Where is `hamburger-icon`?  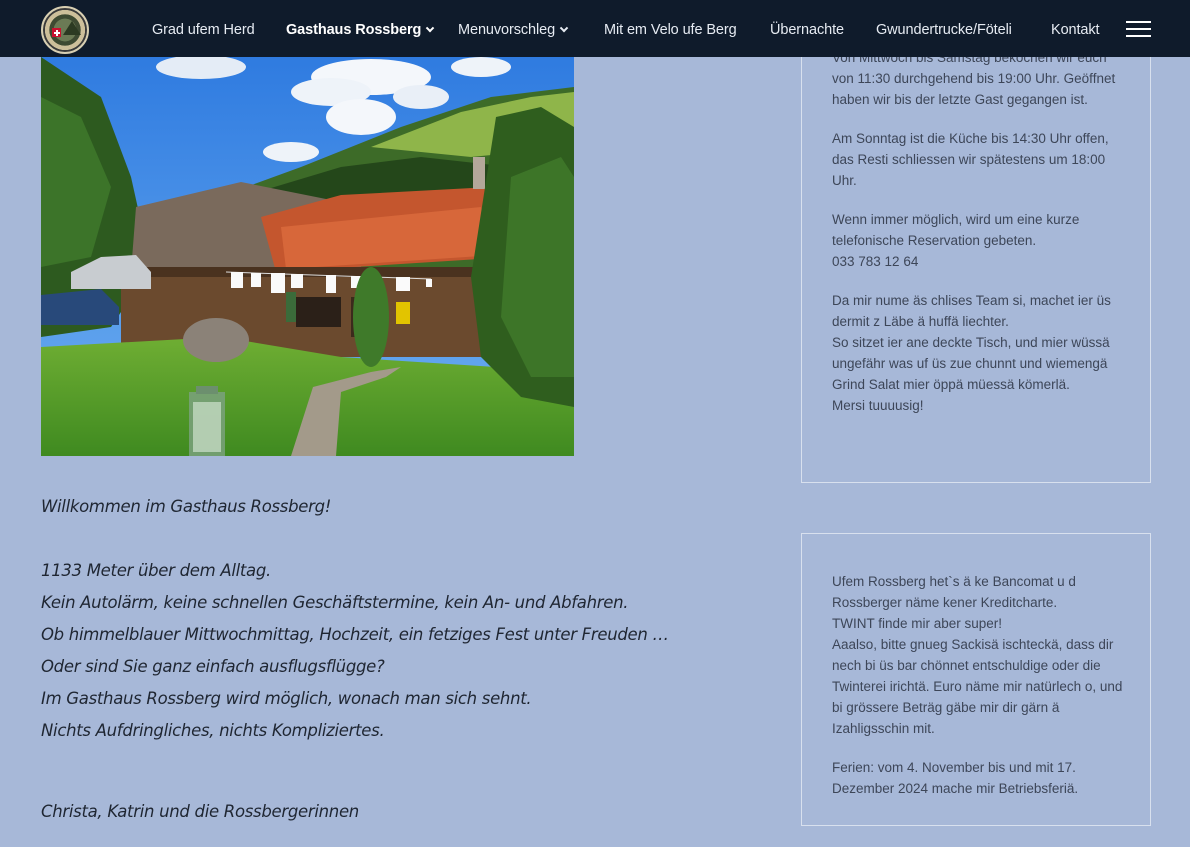 hamburger-icon is located at coordinates (1138, 29).